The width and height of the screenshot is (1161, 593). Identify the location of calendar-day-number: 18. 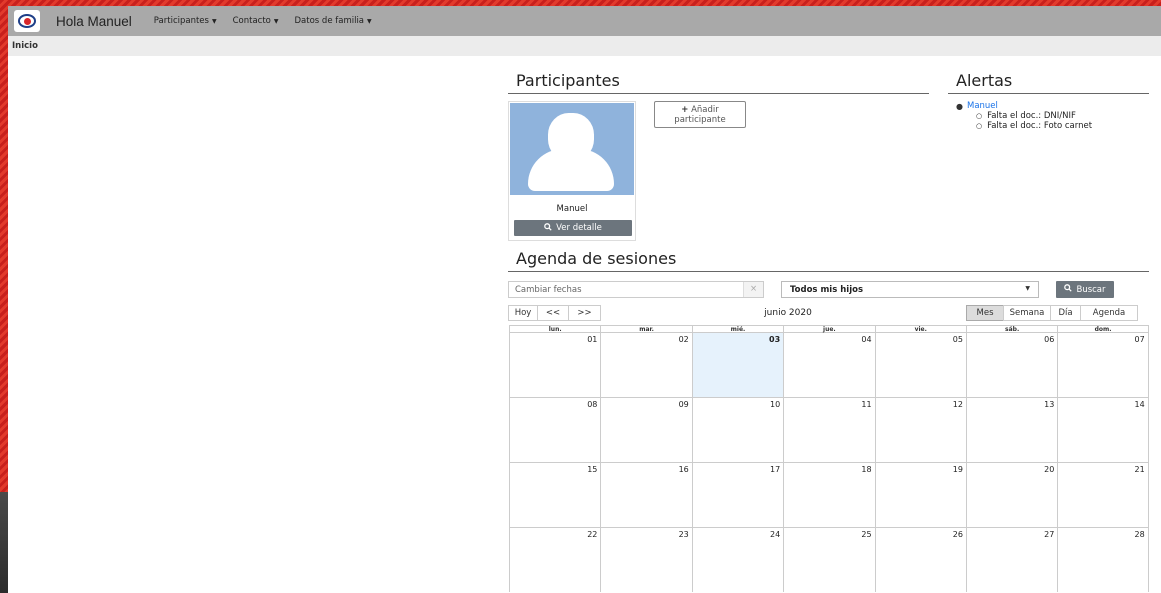
(866, 469).